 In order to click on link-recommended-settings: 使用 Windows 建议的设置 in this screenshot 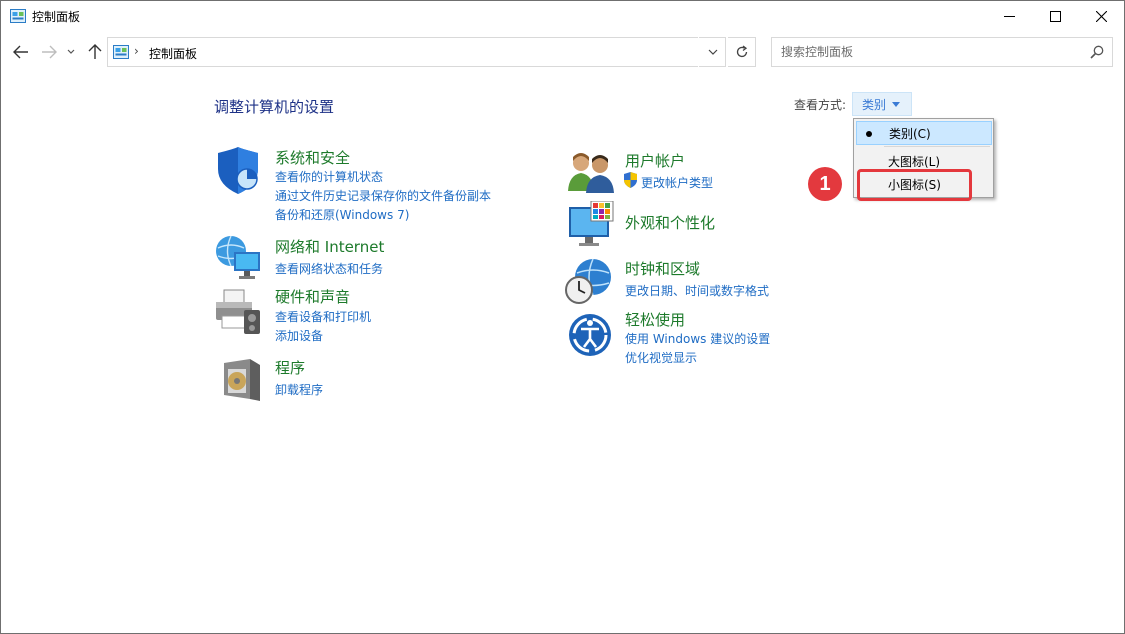, I will do `click(697, 338)`.